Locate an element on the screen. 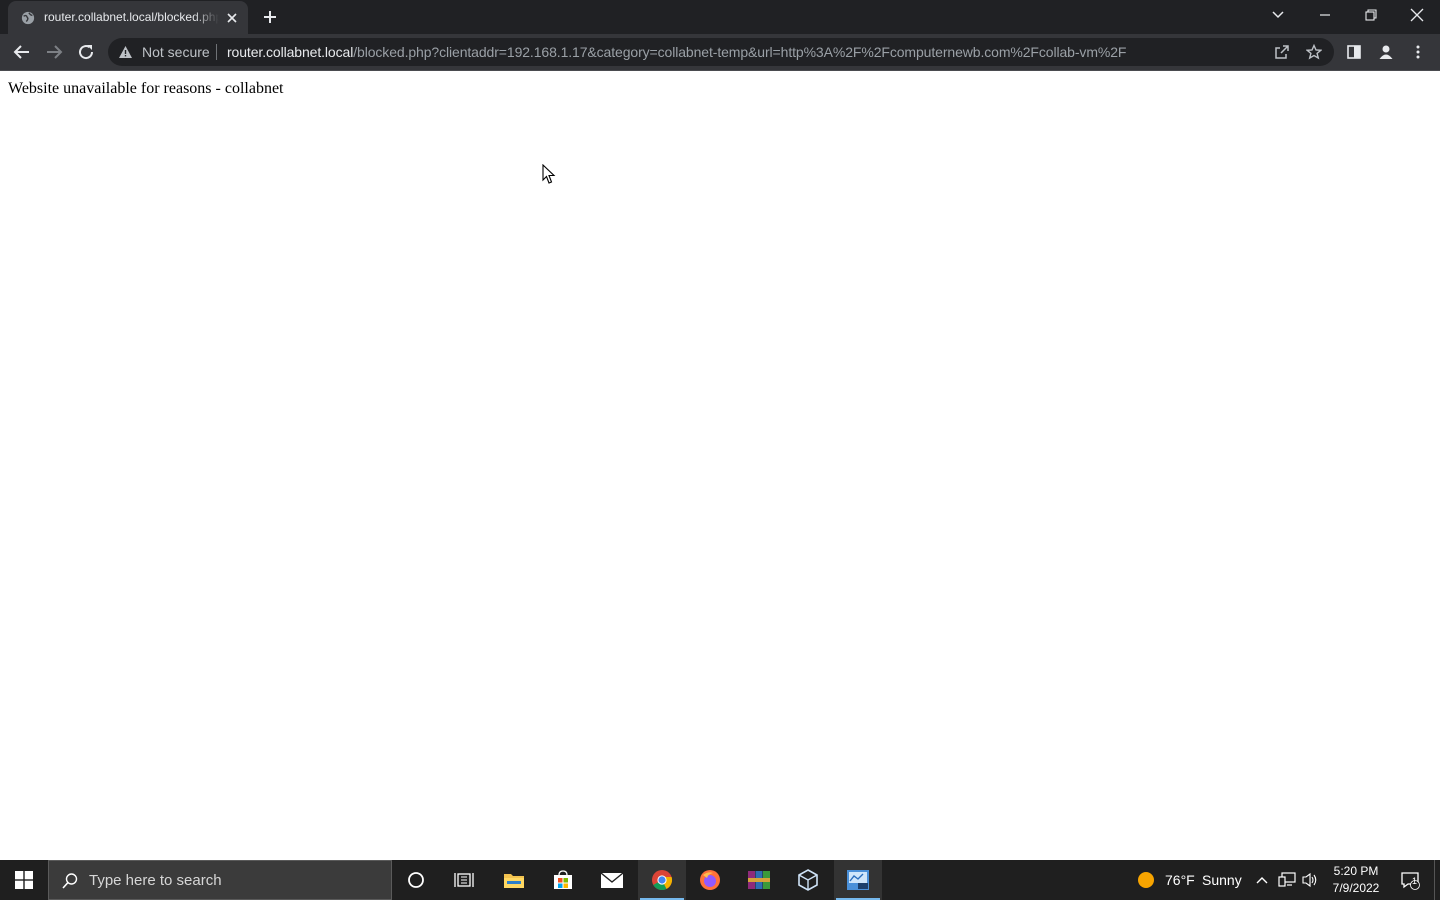 This screenshot has height=900, width=1440. cortana-button is located at coordinates (416, 880).